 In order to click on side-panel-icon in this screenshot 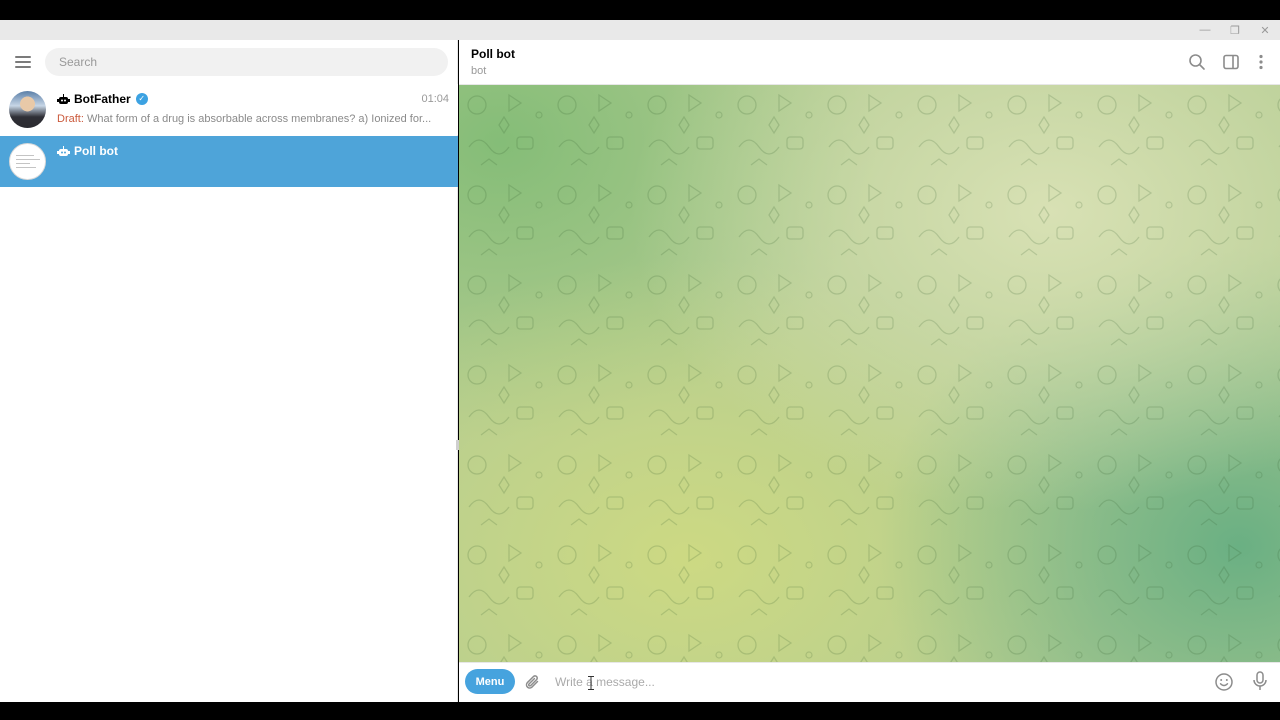, I will do `click(1231, 62)`.